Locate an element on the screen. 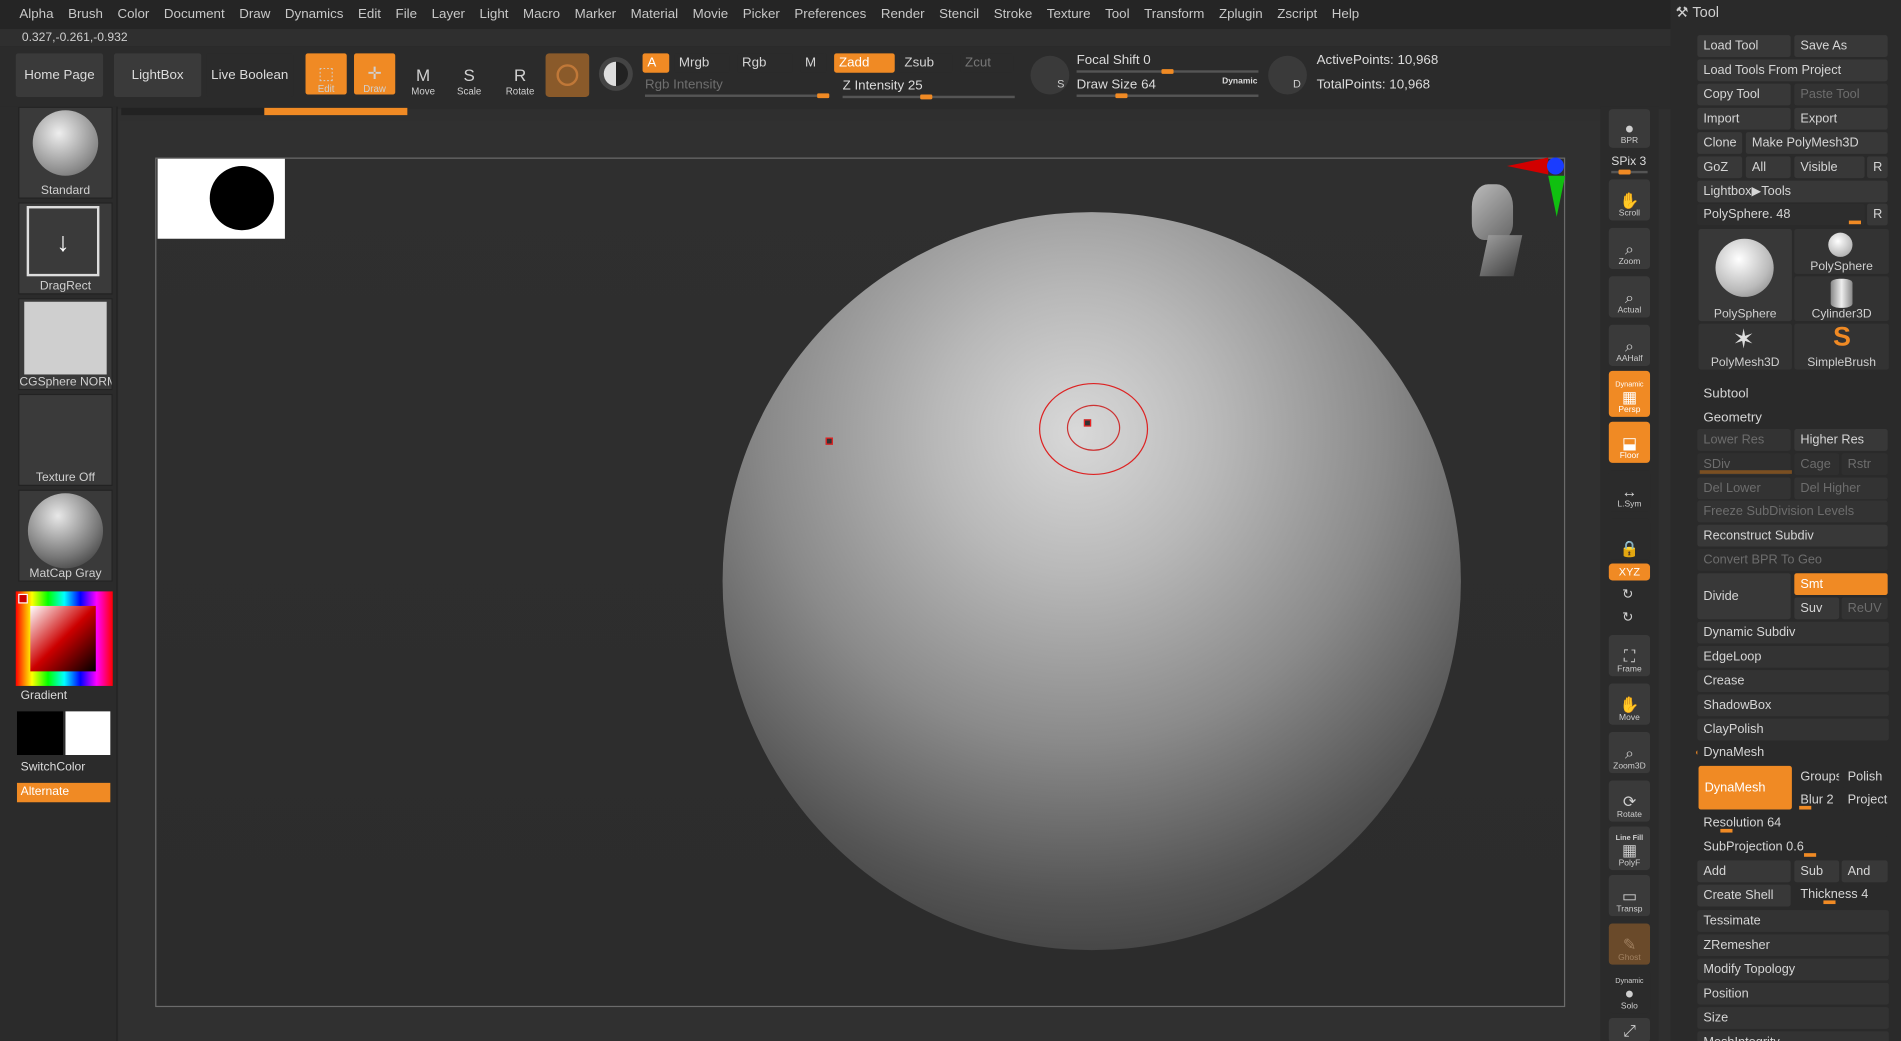 This screenshot has height=1041, width=1901. ghost-button: ✎ Ghost is located at coordinates (1629, 944).